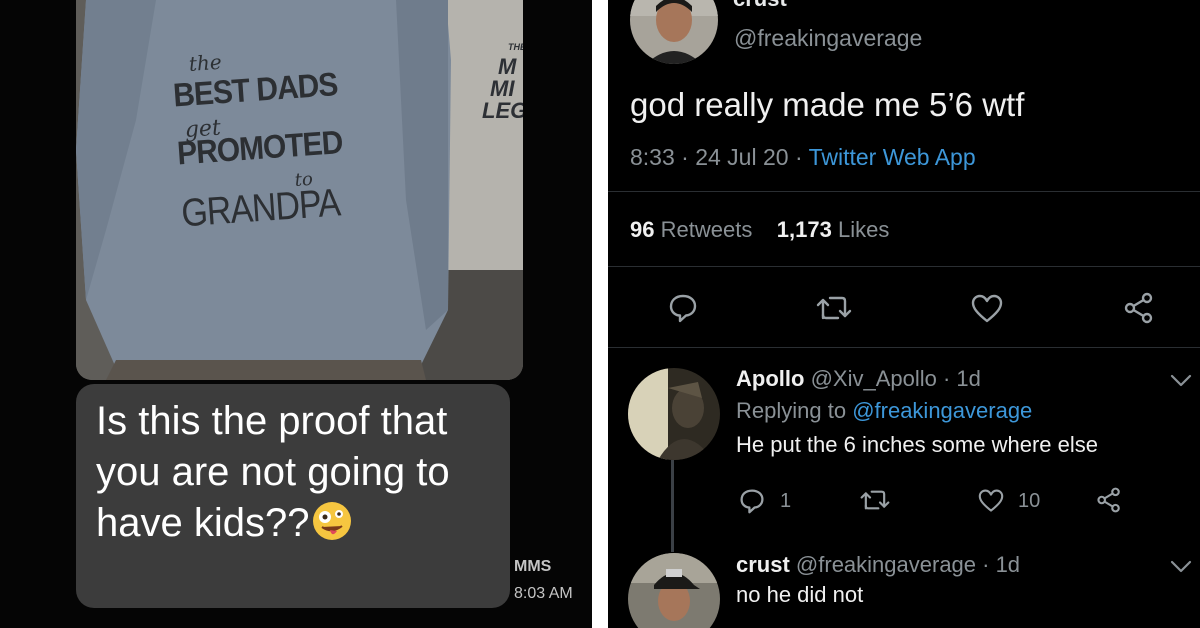 The image size is (1200, 628). I want to click on author-handle: @freakingaverage, so click(828, 38).